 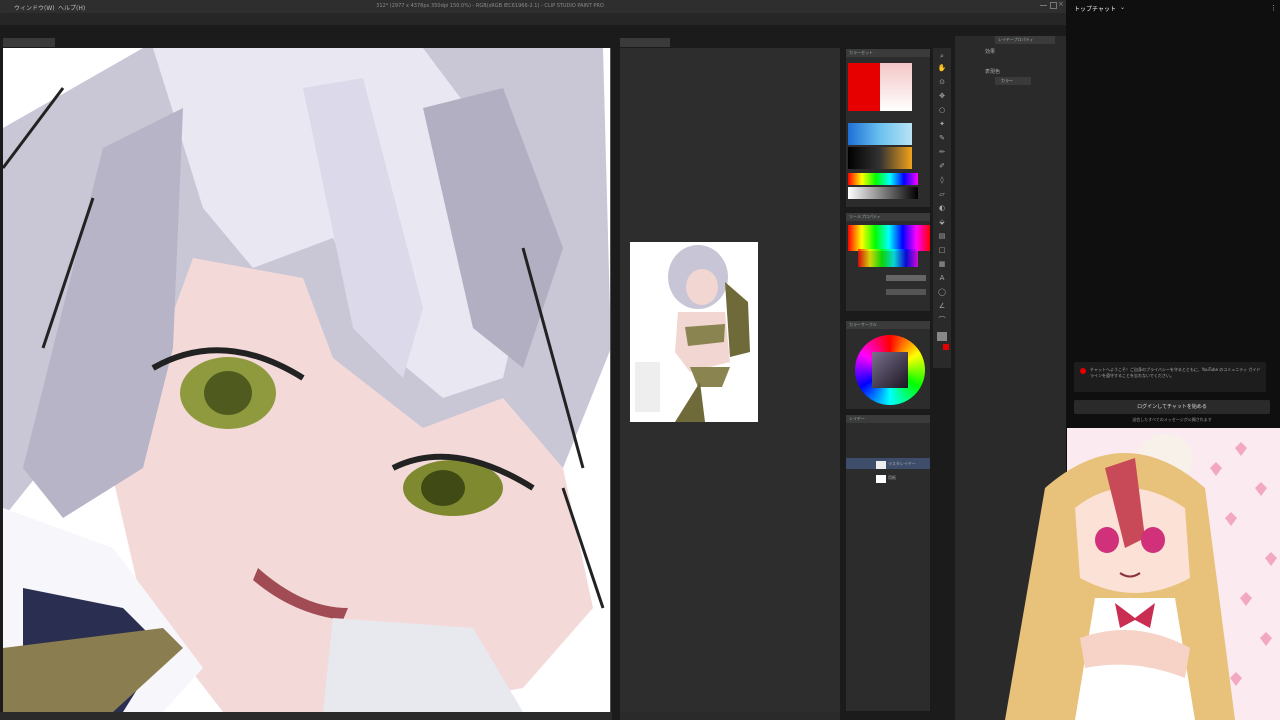 I want to click on fill-icon: ⬙, so click(x=942, y=222).